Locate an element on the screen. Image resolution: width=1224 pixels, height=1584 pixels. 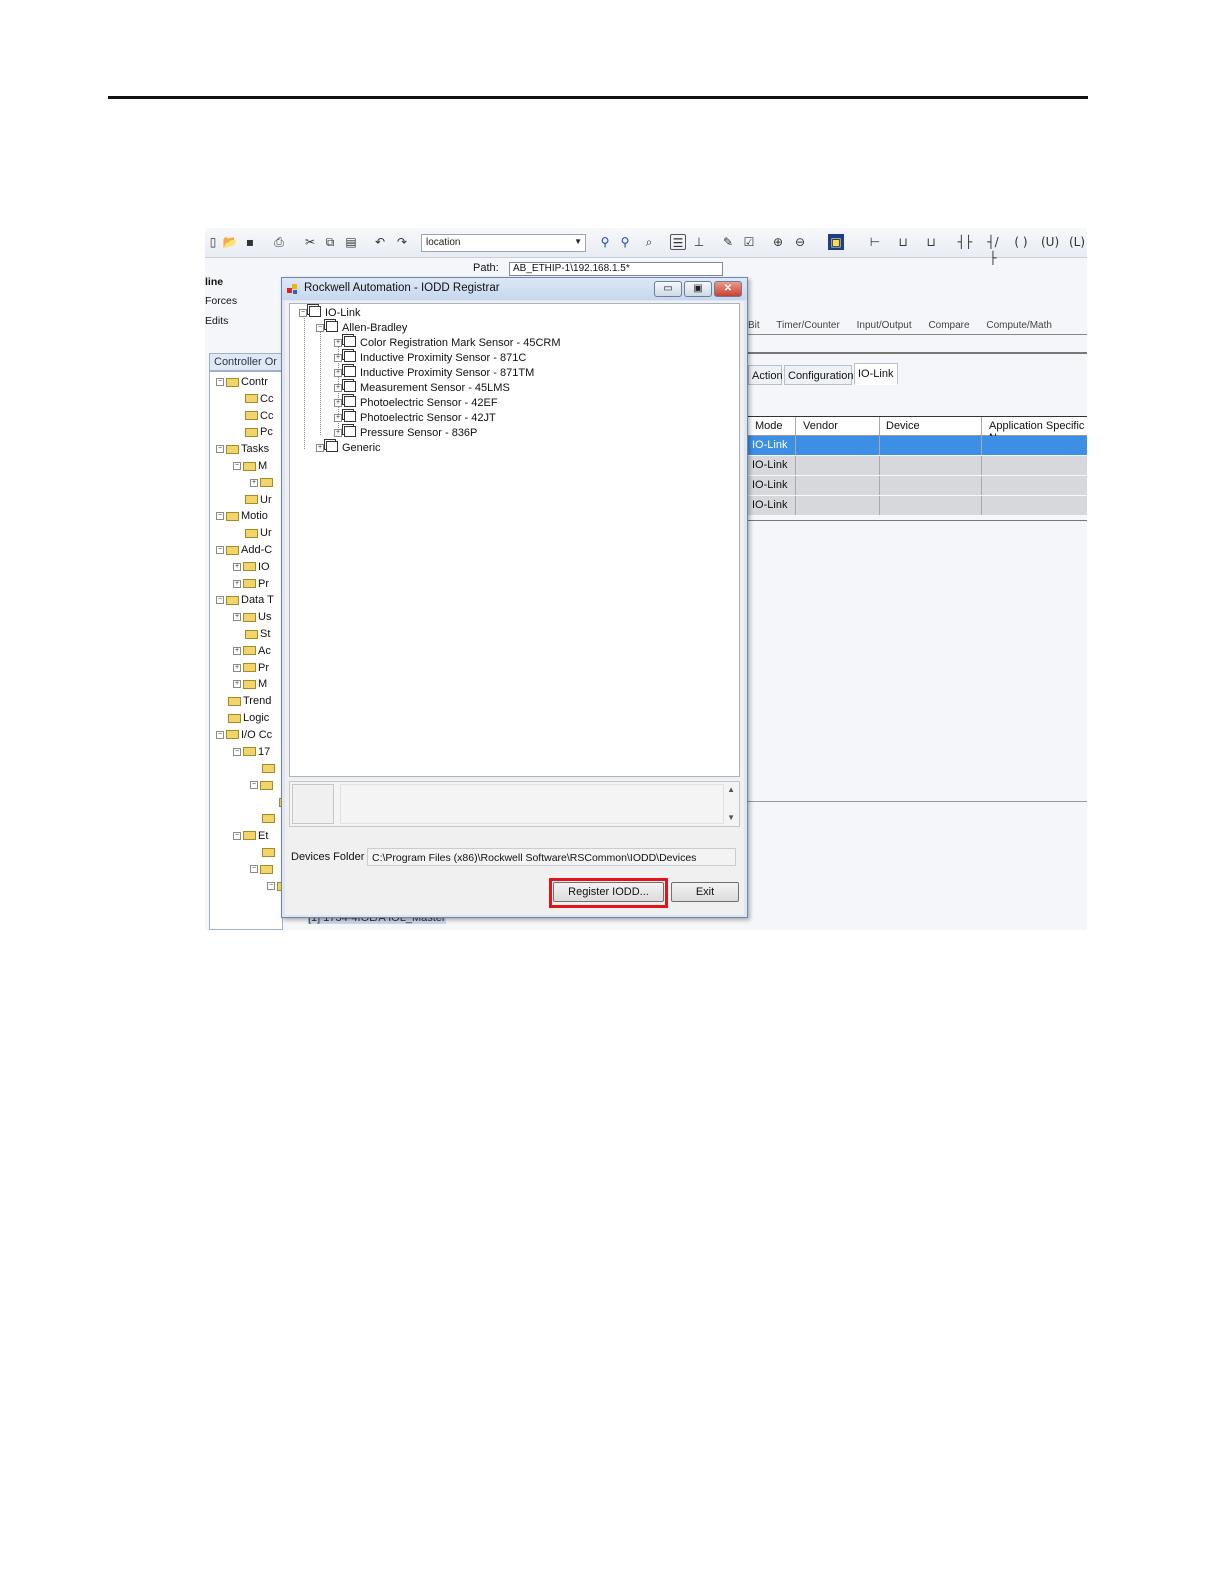
tree-item: − Et is located at coordinates (250, 836).